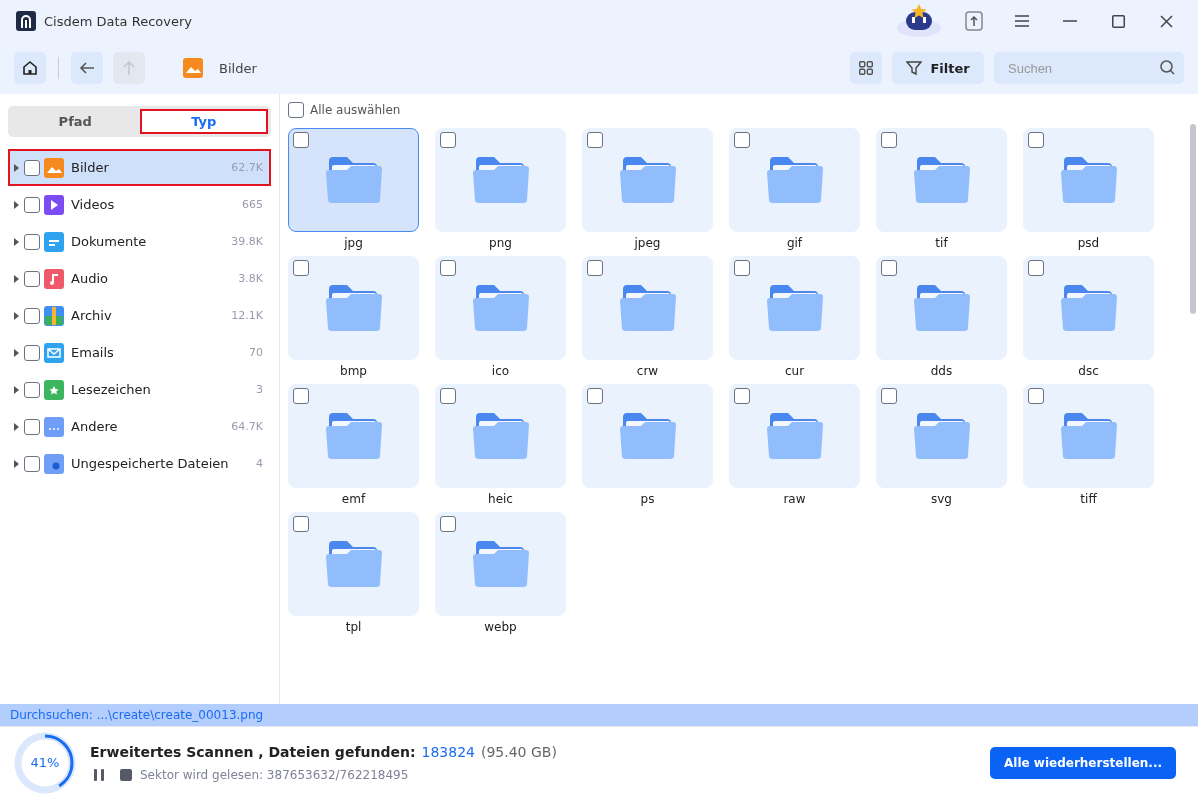  I want to click on file-count: 12.1K, so click(247, 315).